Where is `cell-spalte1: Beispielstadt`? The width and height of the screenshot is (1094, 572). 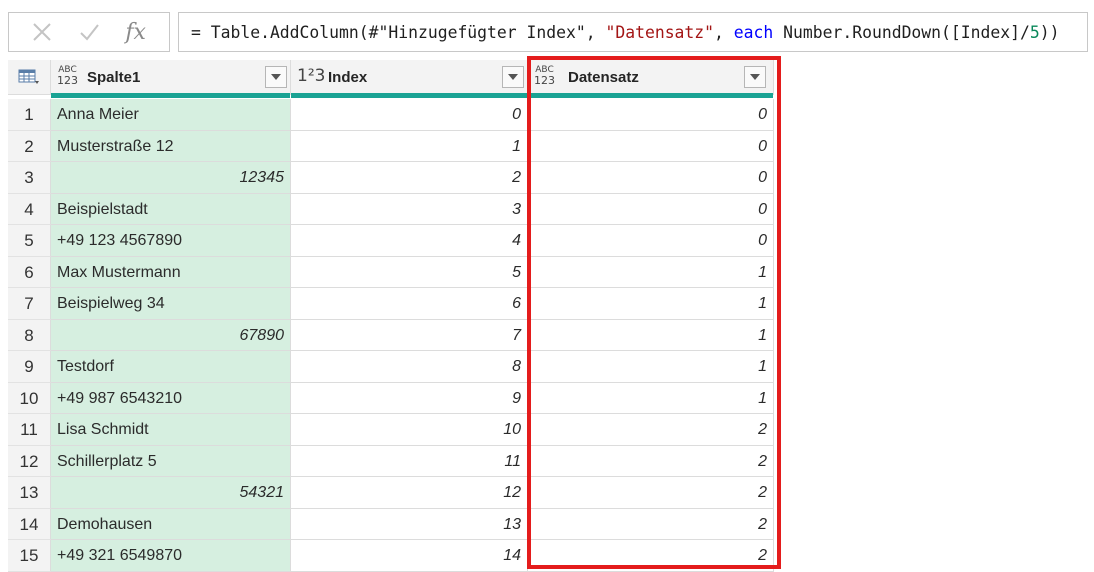
cell-spalte1: Beispielstadt is located at coordinates (171, 209).